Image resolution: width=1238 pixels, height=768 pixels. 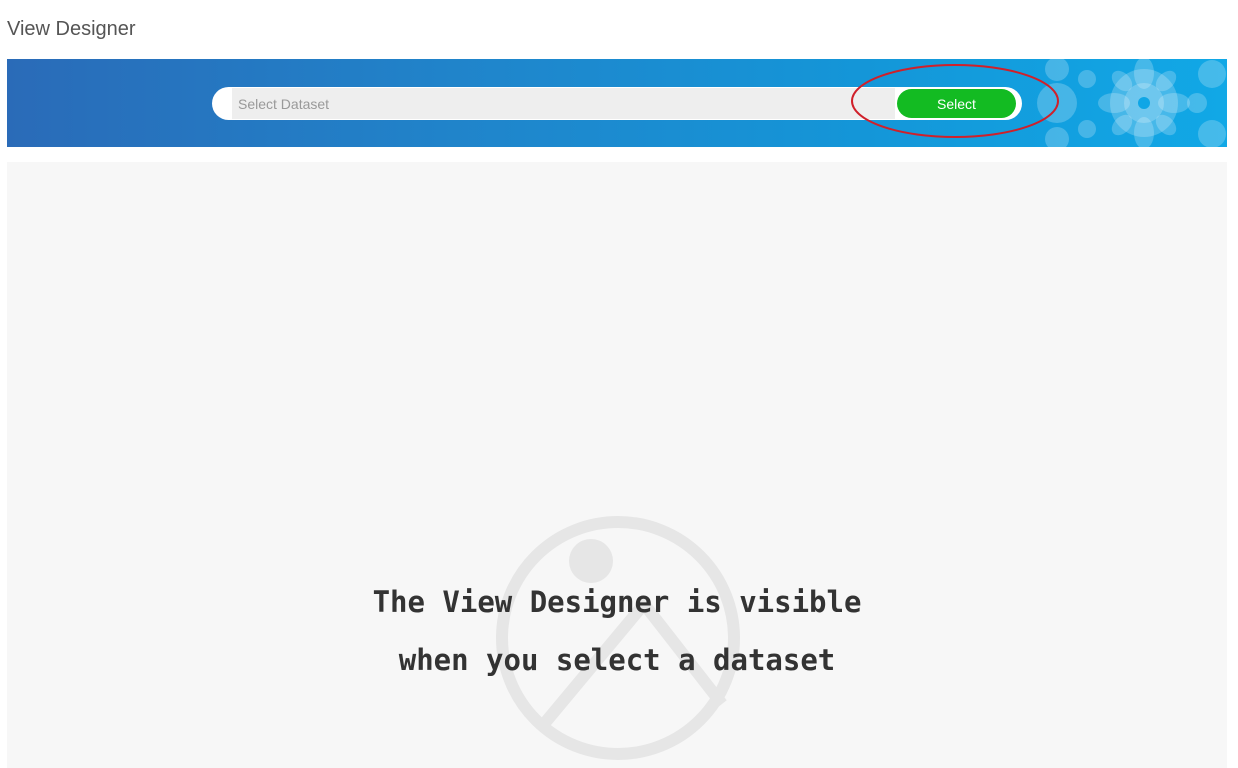 I want to click on select-button: Select, so click(x=956, y=103).